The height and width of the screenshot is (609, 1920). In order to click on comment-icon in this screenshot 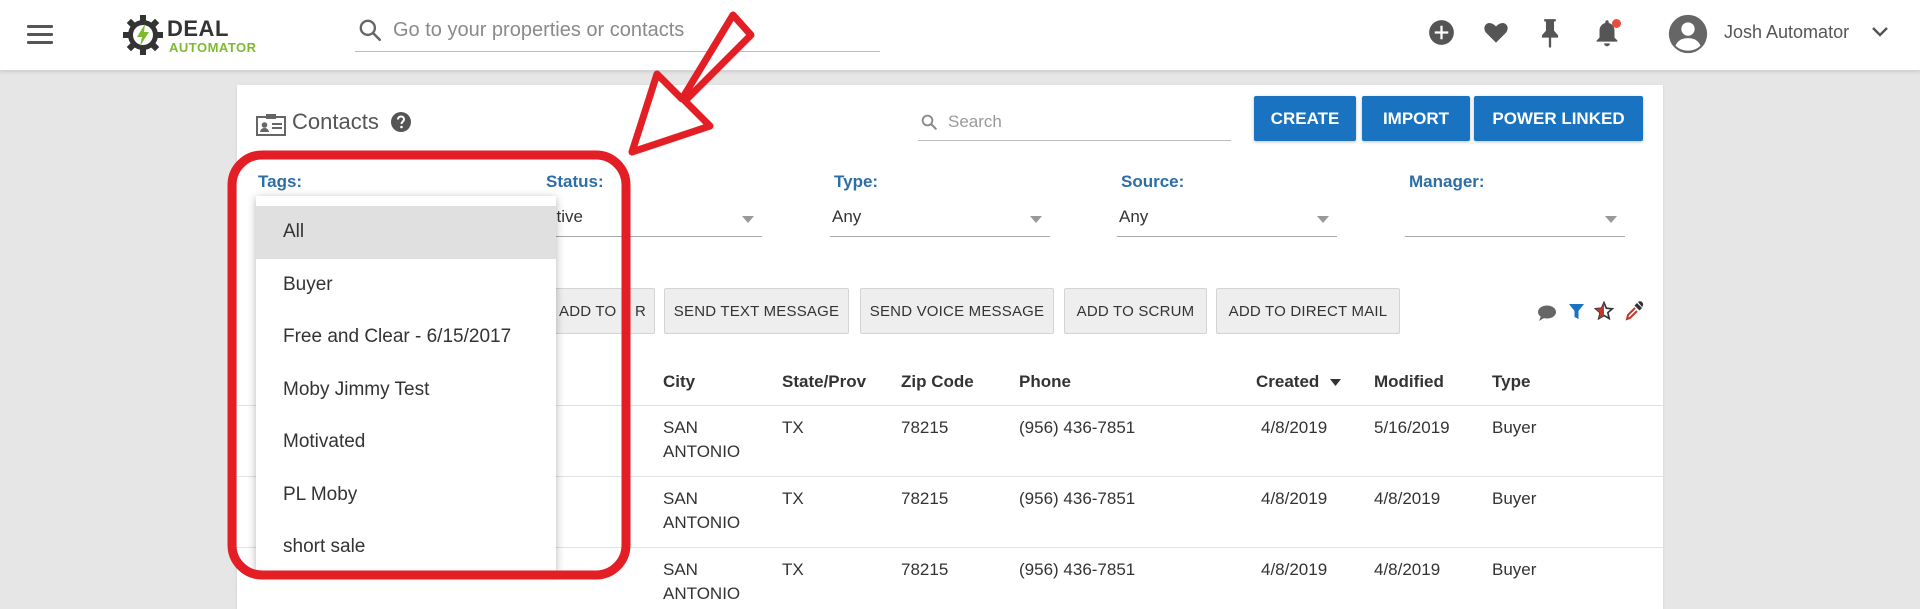, I will do `click(1547, 313)`.